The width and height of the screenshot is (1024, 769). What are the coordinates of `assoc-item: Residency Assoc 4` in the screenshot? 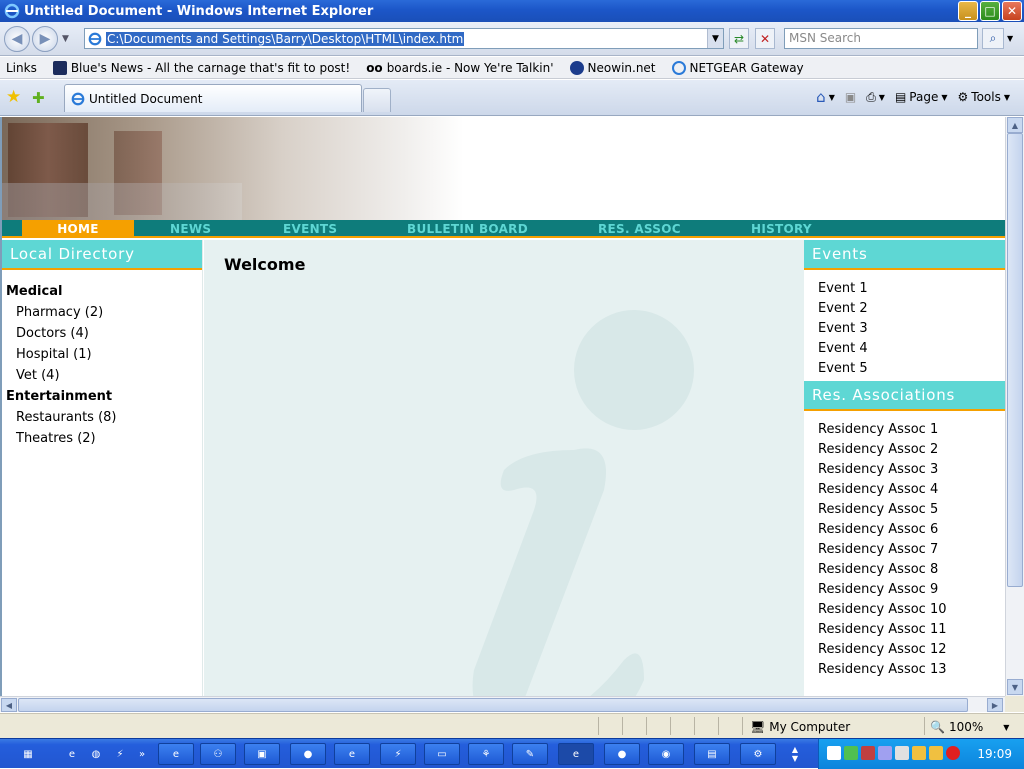 It's located at (911, 490).